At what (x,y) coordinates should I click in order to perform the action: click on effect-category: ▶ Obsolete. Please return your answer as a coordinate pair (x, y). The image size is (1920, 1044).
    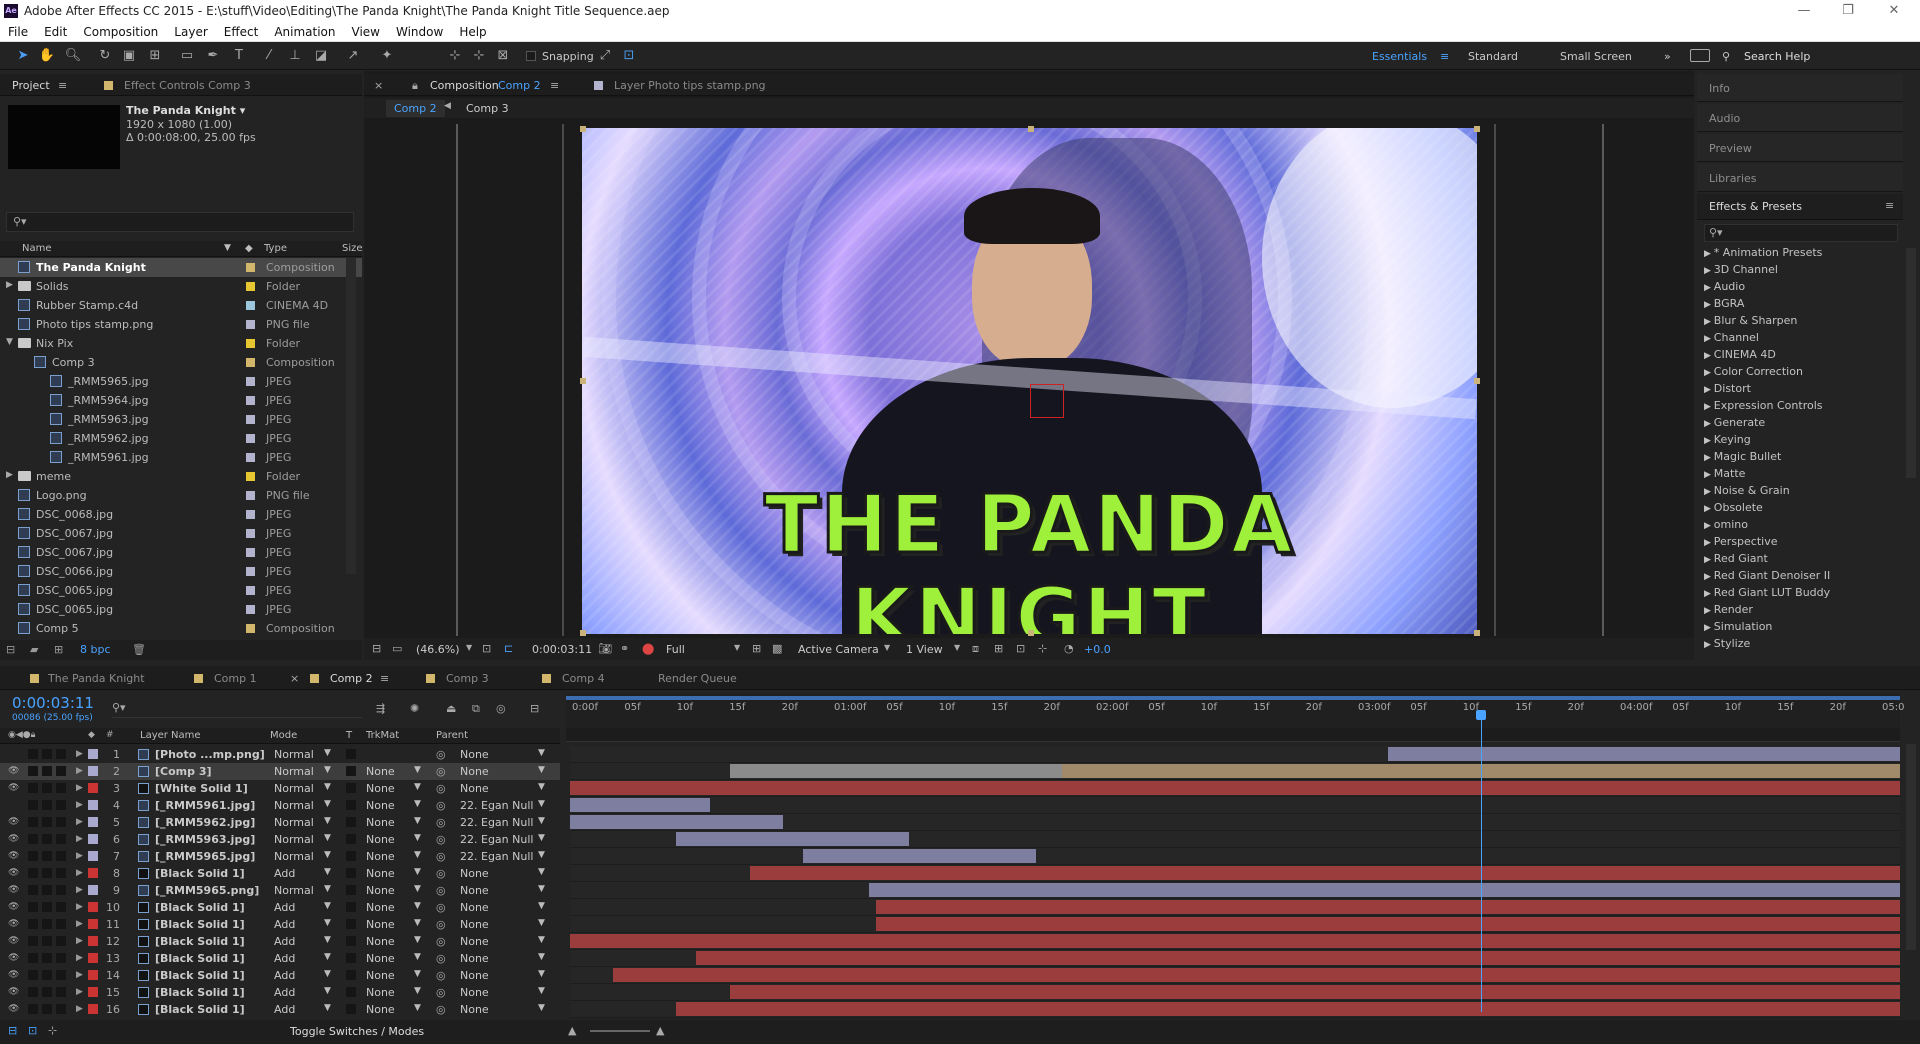
    Looking at the image, I should click on (1733, 507).